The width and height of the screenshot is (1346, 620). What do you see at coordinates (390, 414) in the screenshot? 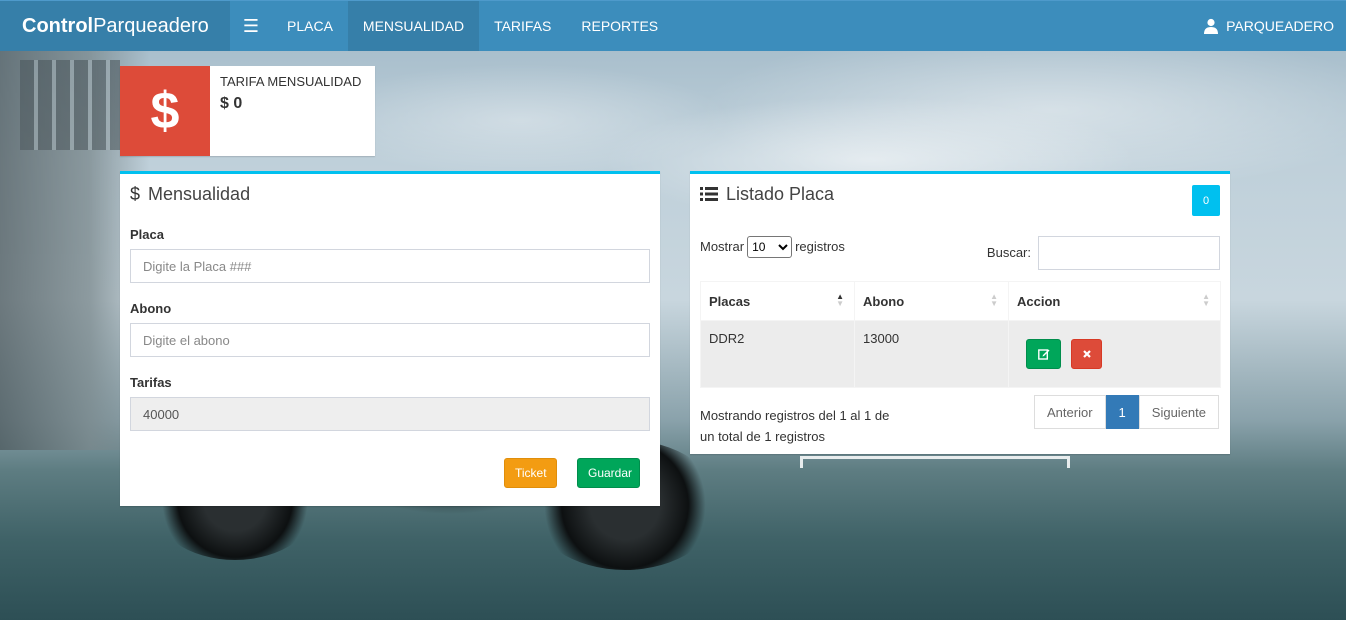
I see `tarifas-field` at bounding box center [390, 414].